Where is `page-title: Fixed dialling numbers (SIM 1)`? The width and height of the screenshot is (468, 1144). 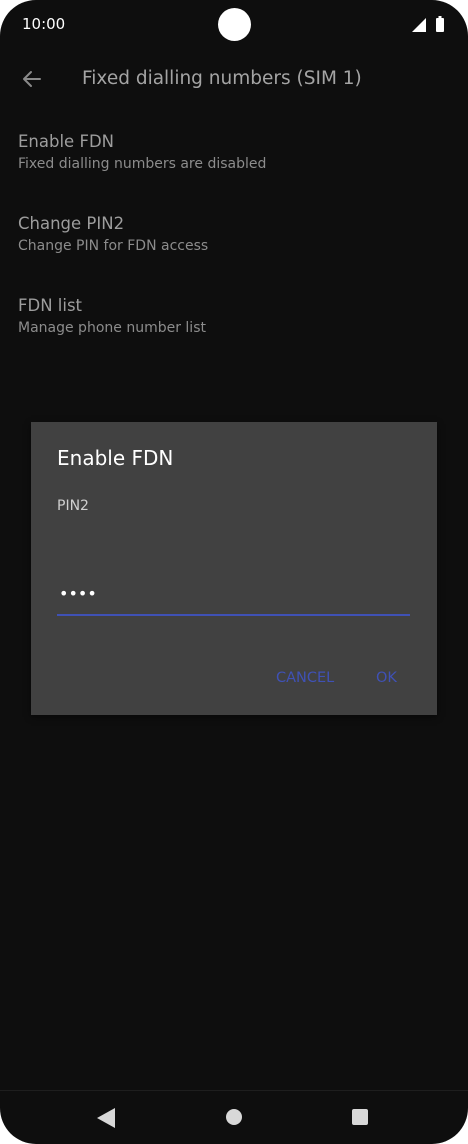 page-title: Fixed dialling numbers (SIM 1) is located at coordinates (222, 78).